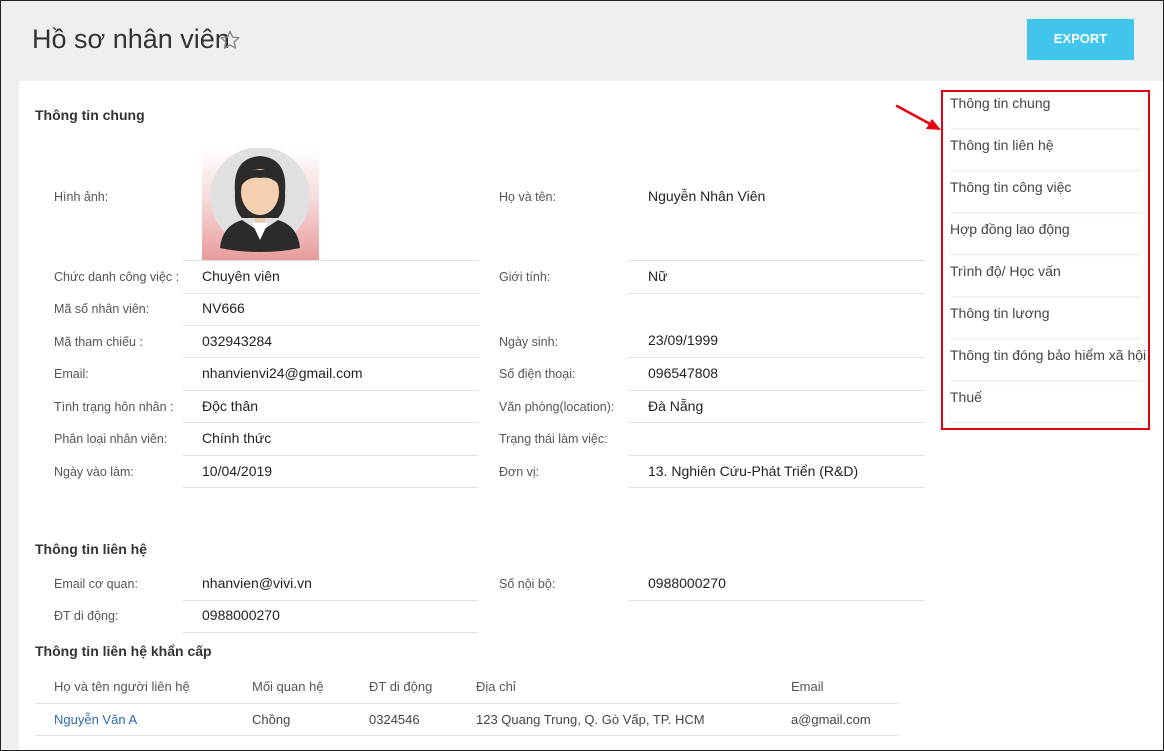 This screenshot has height=751, width=1164. Describe the element at coordinates (582, 41) in the screenshot. I see `page-header: Hồ sơ nhân viên EXPORT` at that location.